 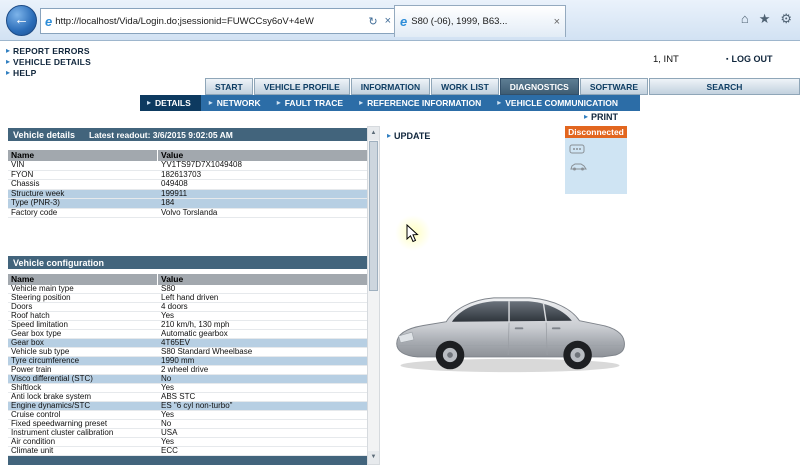 What do you see at coordinates (18, 165) in the screenshot?
I see `row-name: VIN` at bounding box center [18, 165].